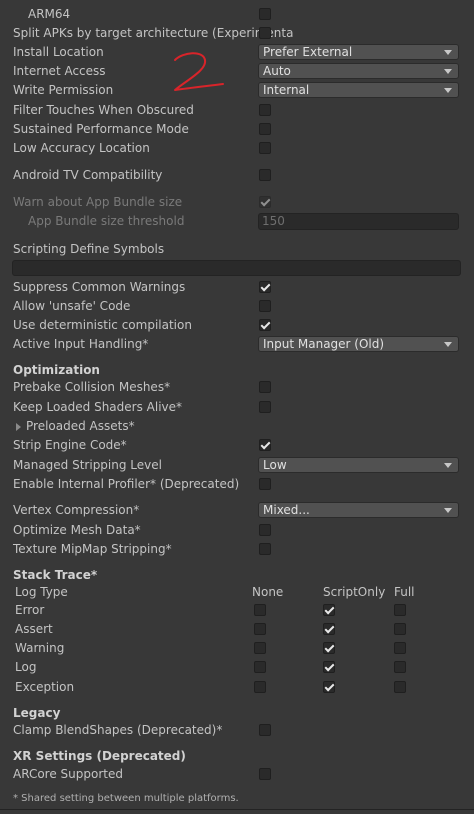 Image resolution: width=474 pixels, height=814 pixels. I want to click on suppress-warnings-label: Suppress Common Warnings, so click(99, 287).